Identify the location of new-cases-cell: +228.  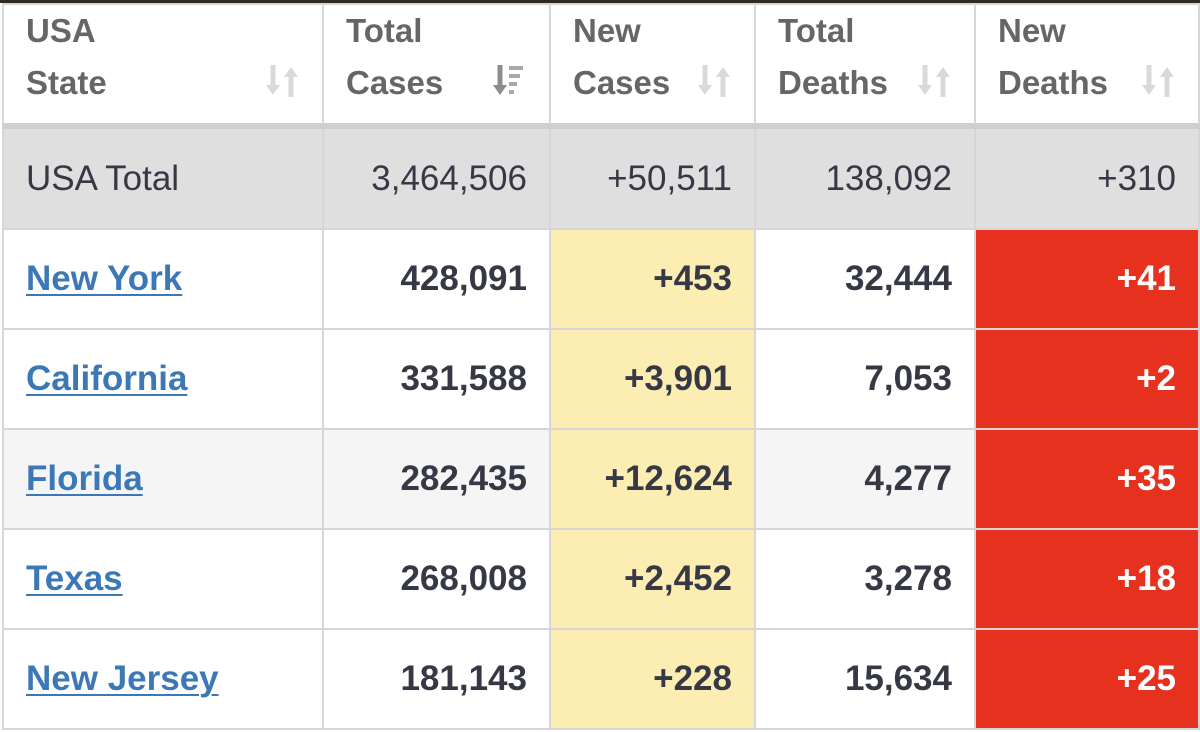
(652, 679).